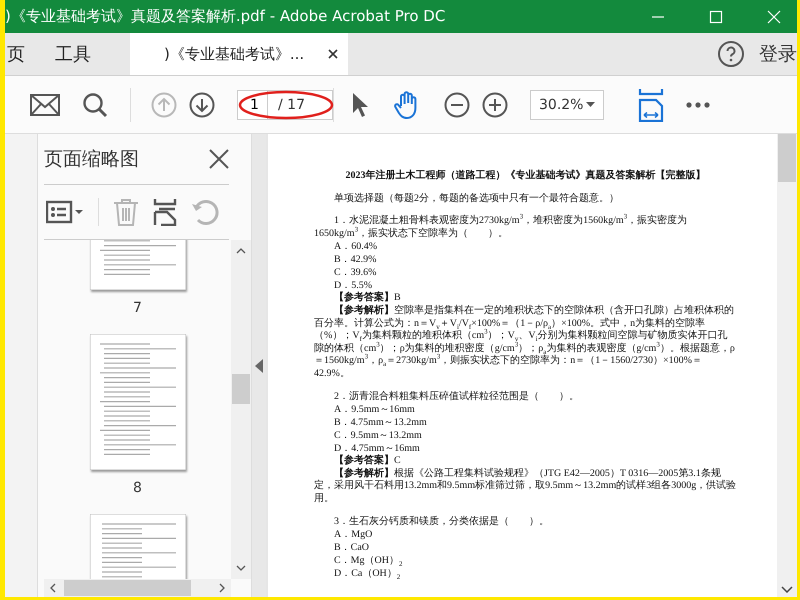 This screenshot has width=800, height=600. Describe the element at coordinates (495, 105) in the screenshot. I see `zoom-in-icon` at that location.